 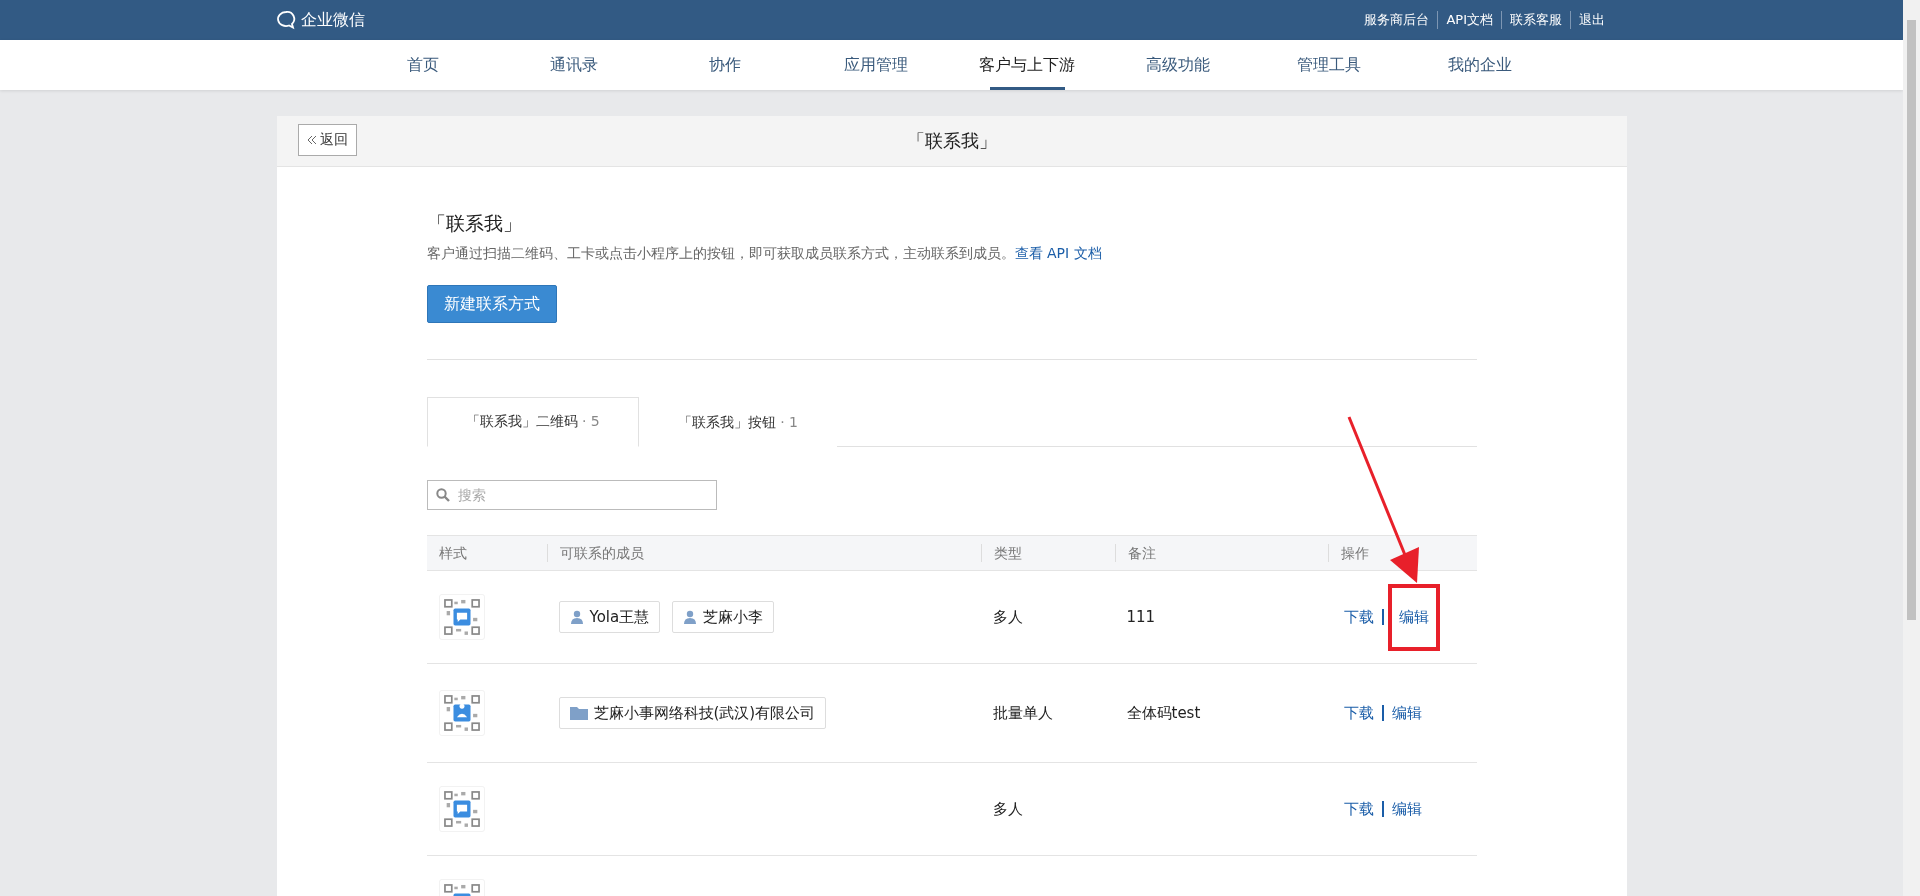 What do you see at coordinates (725, 65) in the screenshot?
I see `nav-tab: 协作` at bounding box center [725, 65].